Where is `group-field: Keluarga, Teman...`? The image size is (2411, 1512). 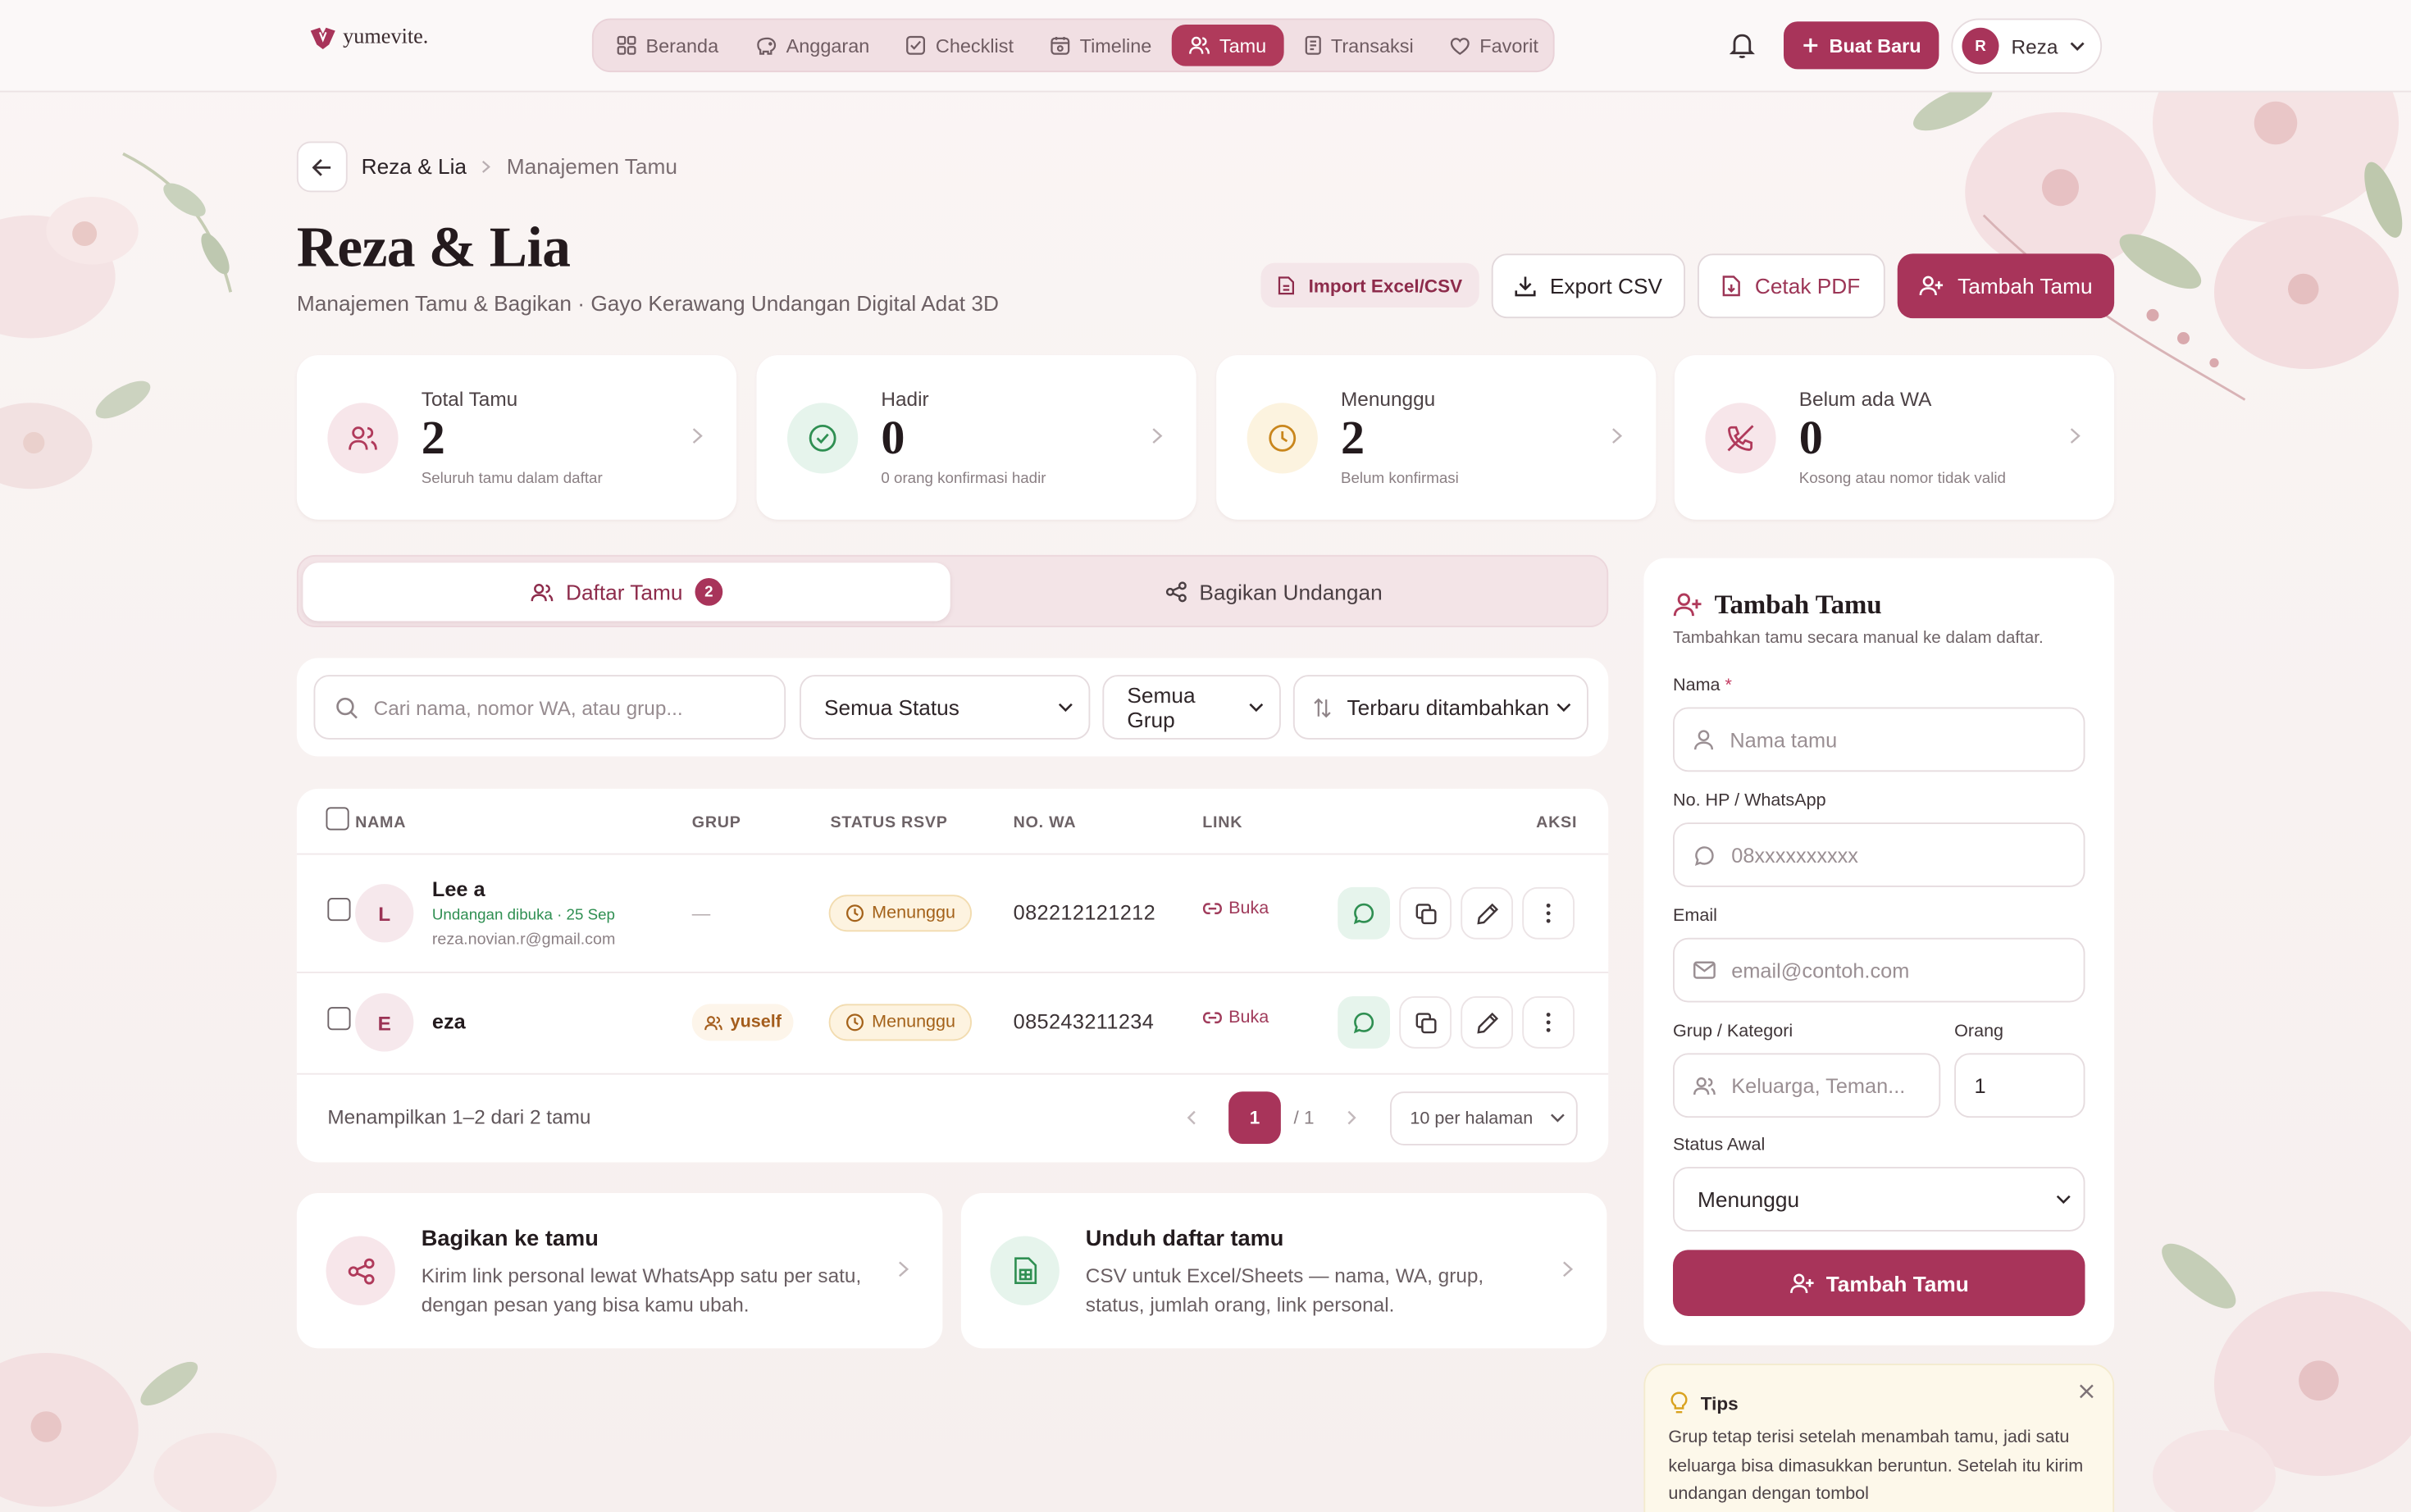
group-field: Keluarga, Teman... is located at coordinates (1807, 1085).